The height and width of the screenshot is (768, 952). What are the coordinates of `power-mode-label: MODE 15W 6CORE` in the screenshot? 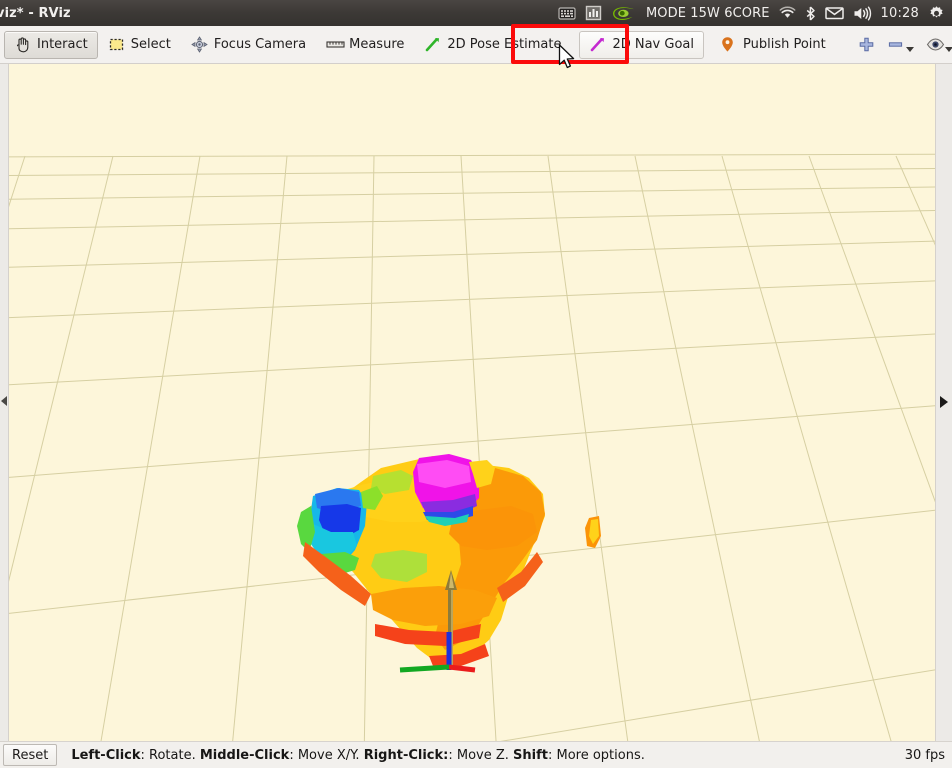 It's located at (708, 13).